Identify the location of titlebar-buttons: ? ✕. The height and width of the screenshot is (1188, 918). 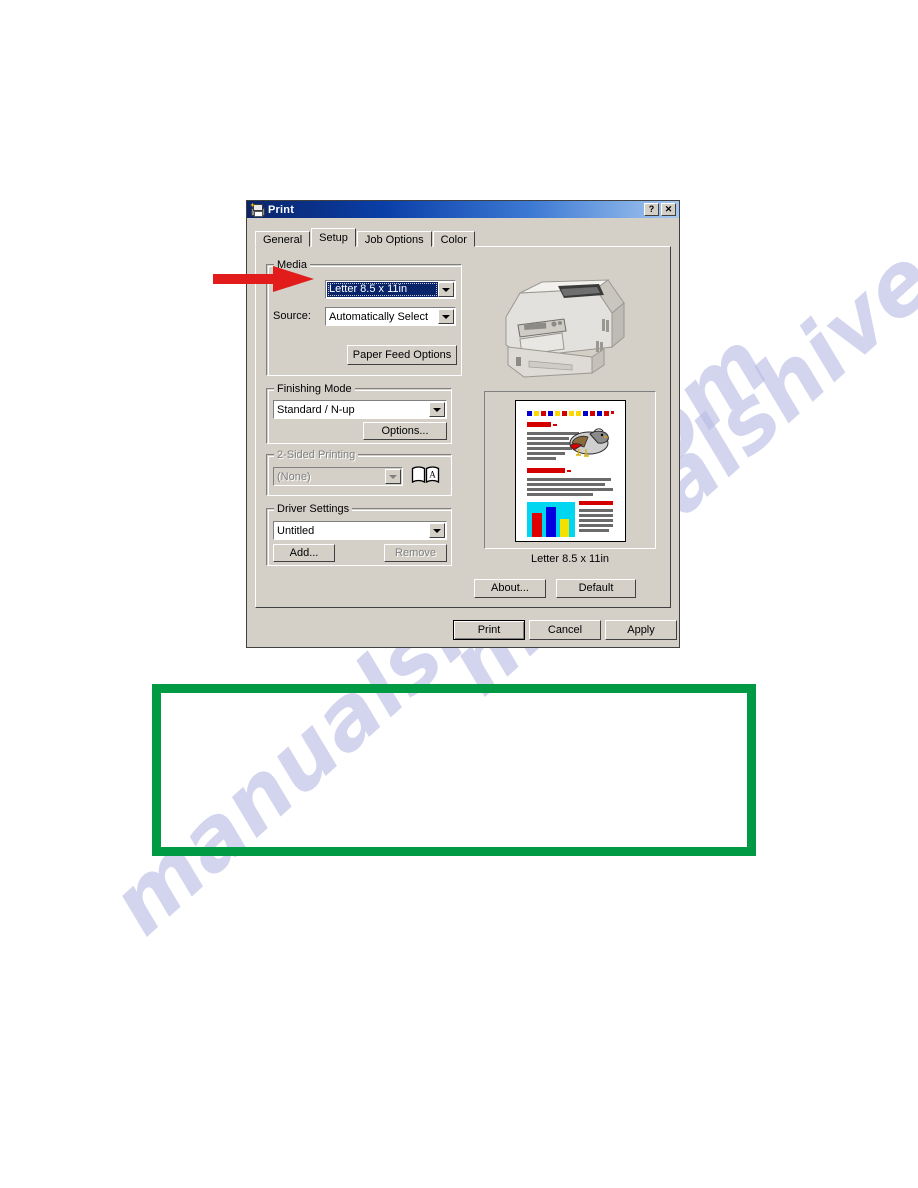
(660, 209).